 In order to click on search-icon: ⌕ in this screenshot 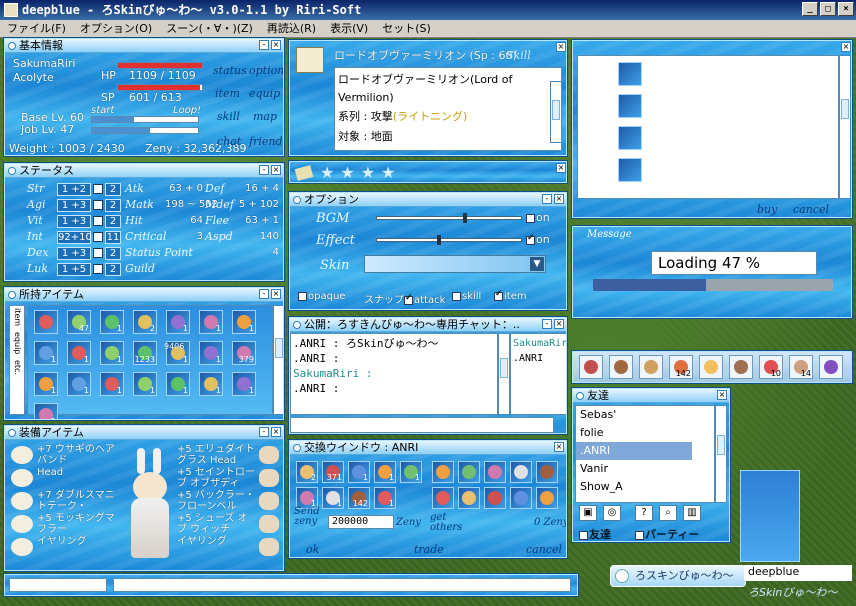, I will do `click(668, 513)`.